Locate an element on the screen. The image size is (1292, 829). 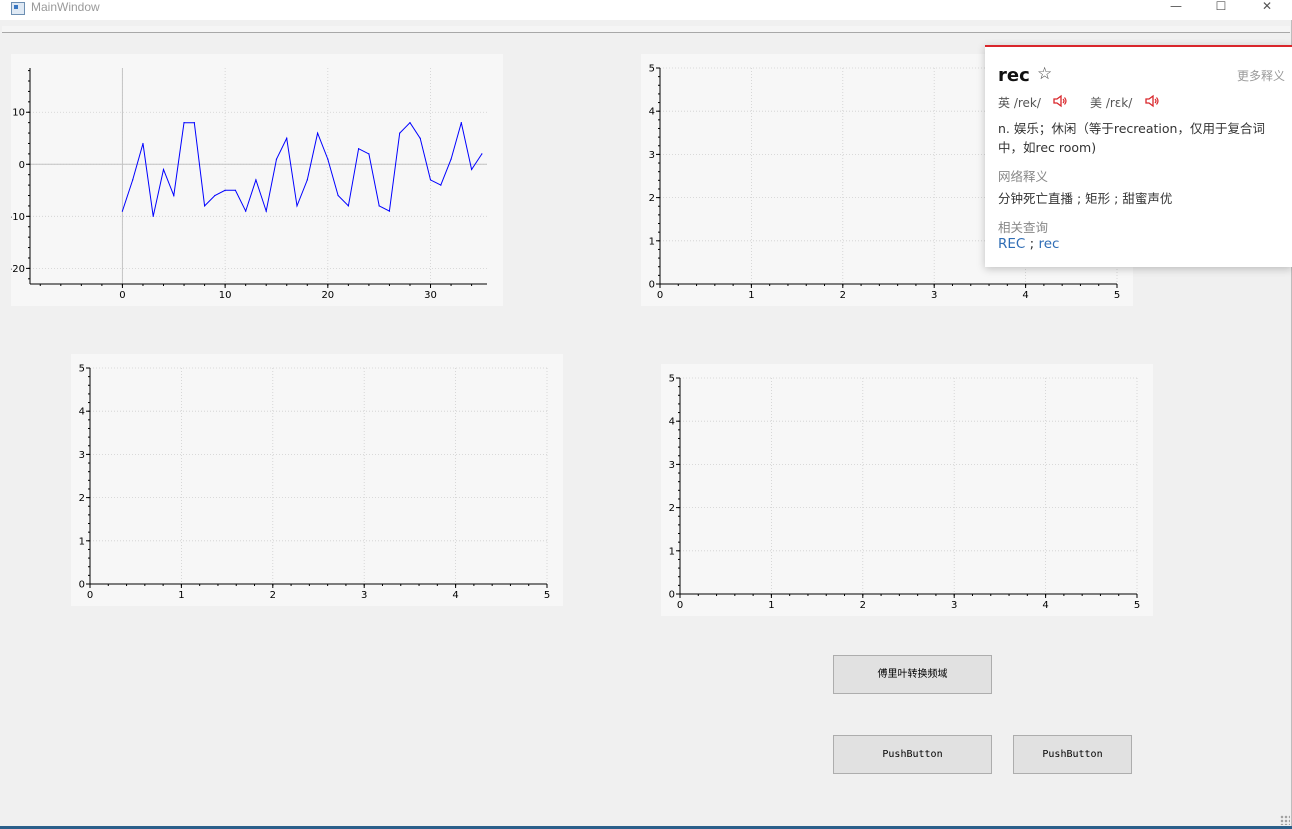
x-tick-label: 1 is located at coordinates (751, 295).